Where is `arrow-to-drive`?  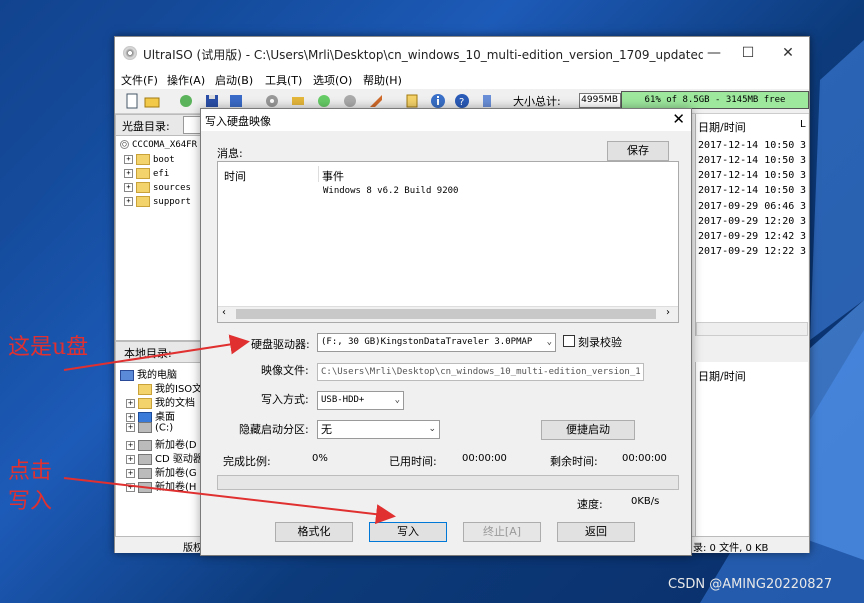
arrow-to-drive is located at coordinates (156, 352).